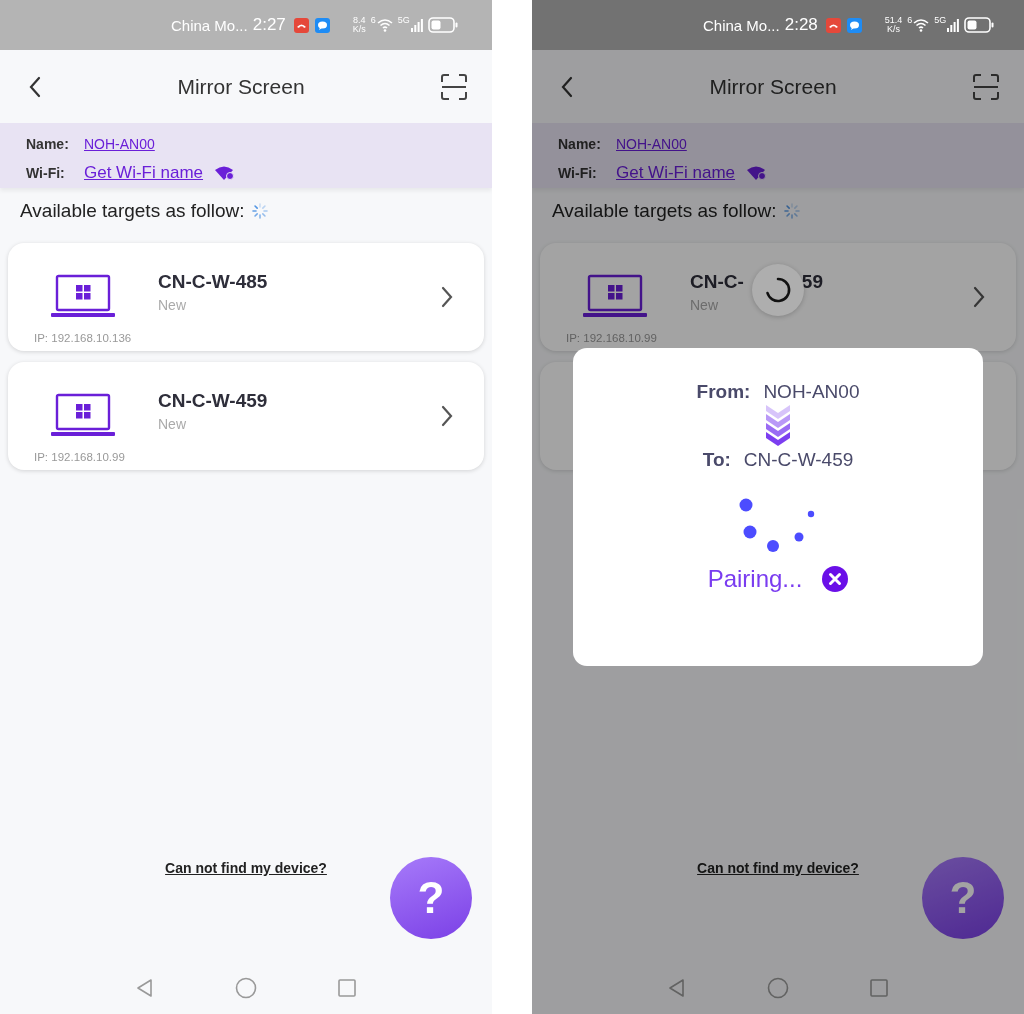 The height and width of the screenshot is (1014, 1024). Describe the element at coordinates (716, 460) in the screenshot. I see `to-label: To:` at that location.